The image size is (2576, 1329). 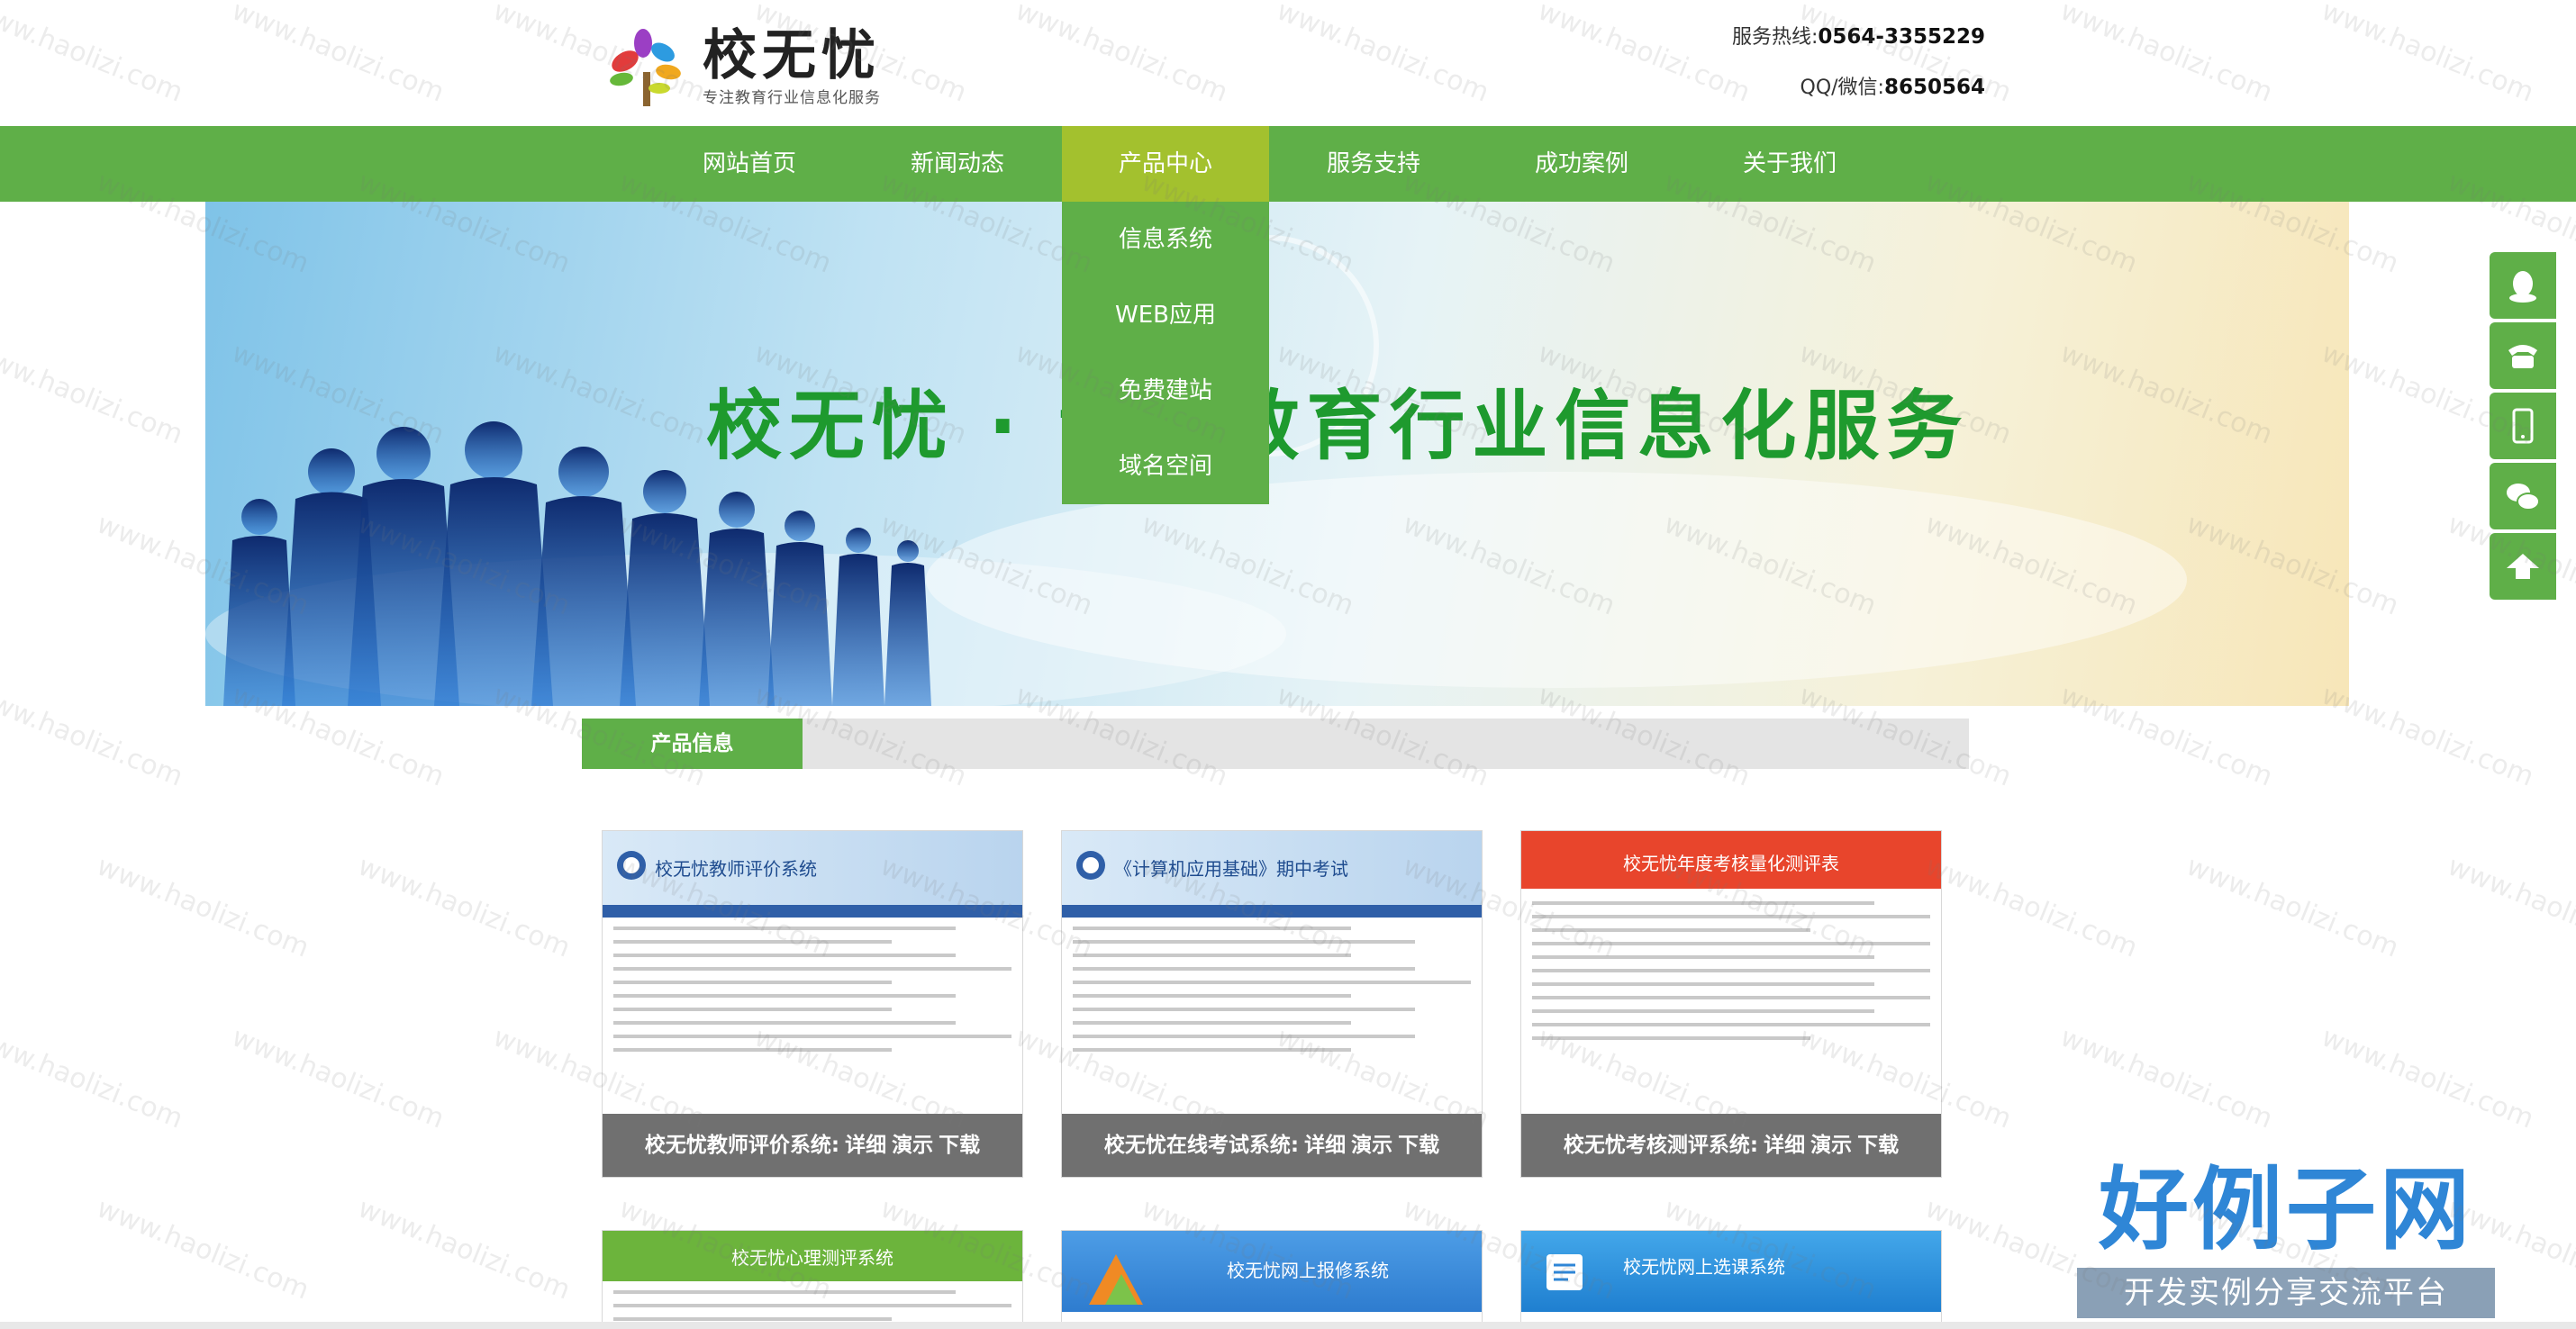 I want to click on product-card-teacher-eval: 校无忧教师评价系统 校无忧教师评价系统: 详细 演示 下载, so click(x=812, y=1004).